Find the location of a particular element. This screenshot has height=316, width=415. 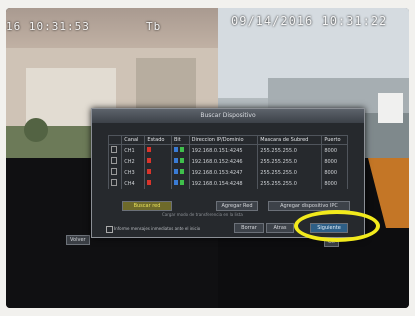

osd-camera-mark: Tb is located at coordinates (154, 26).